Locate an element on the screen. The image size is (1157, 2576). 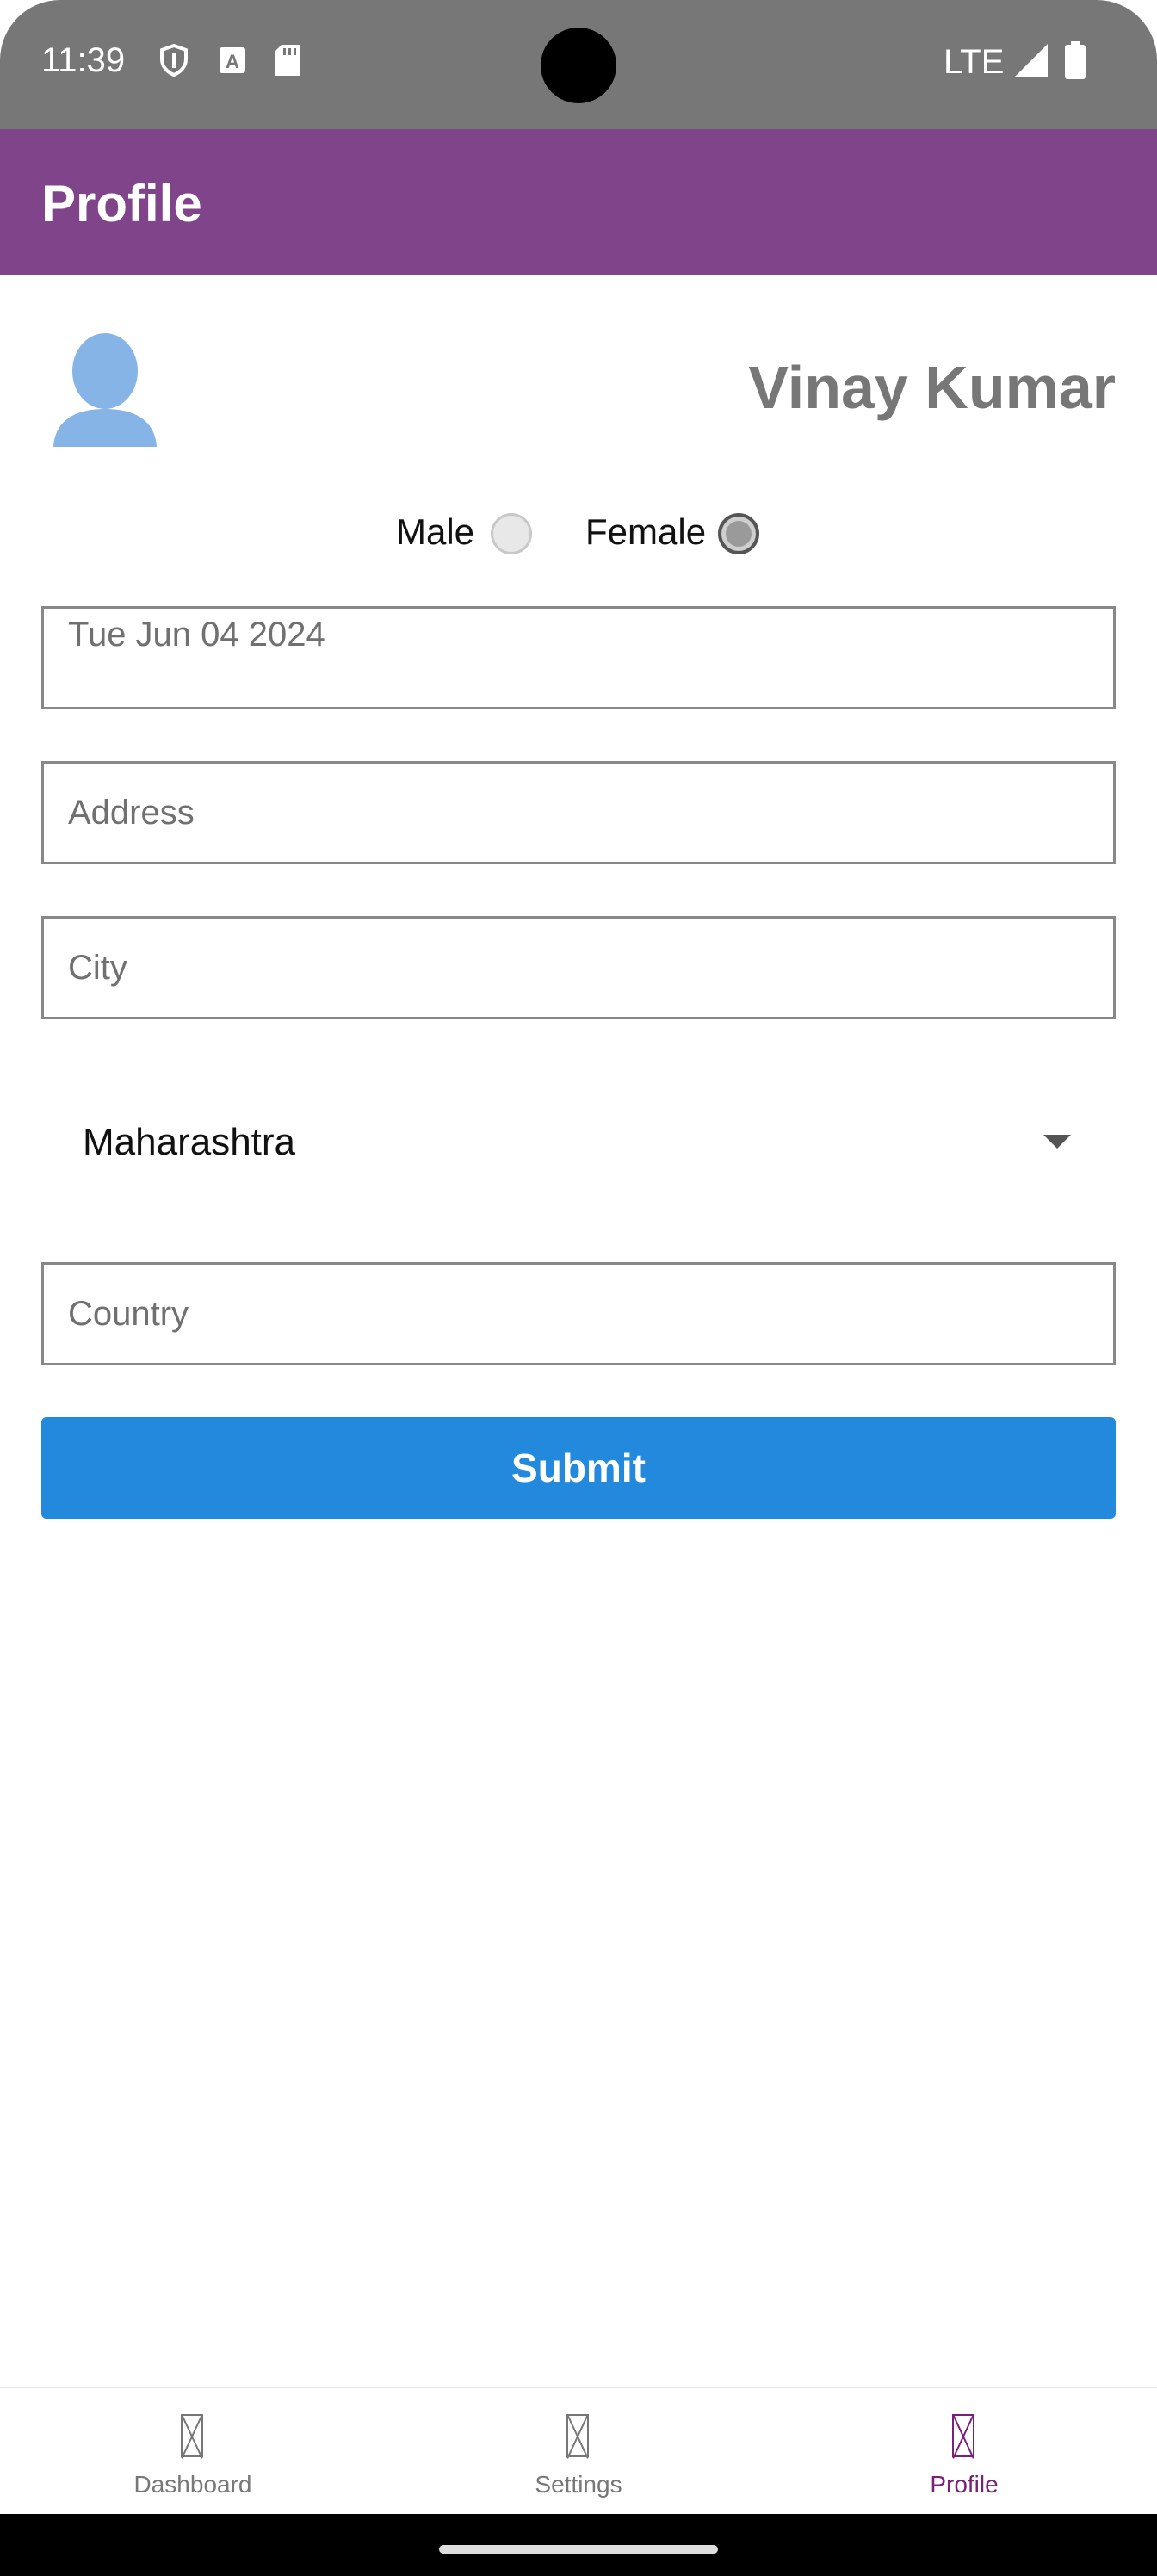
user-silhouette-icon is located at coordinates (105, 390).